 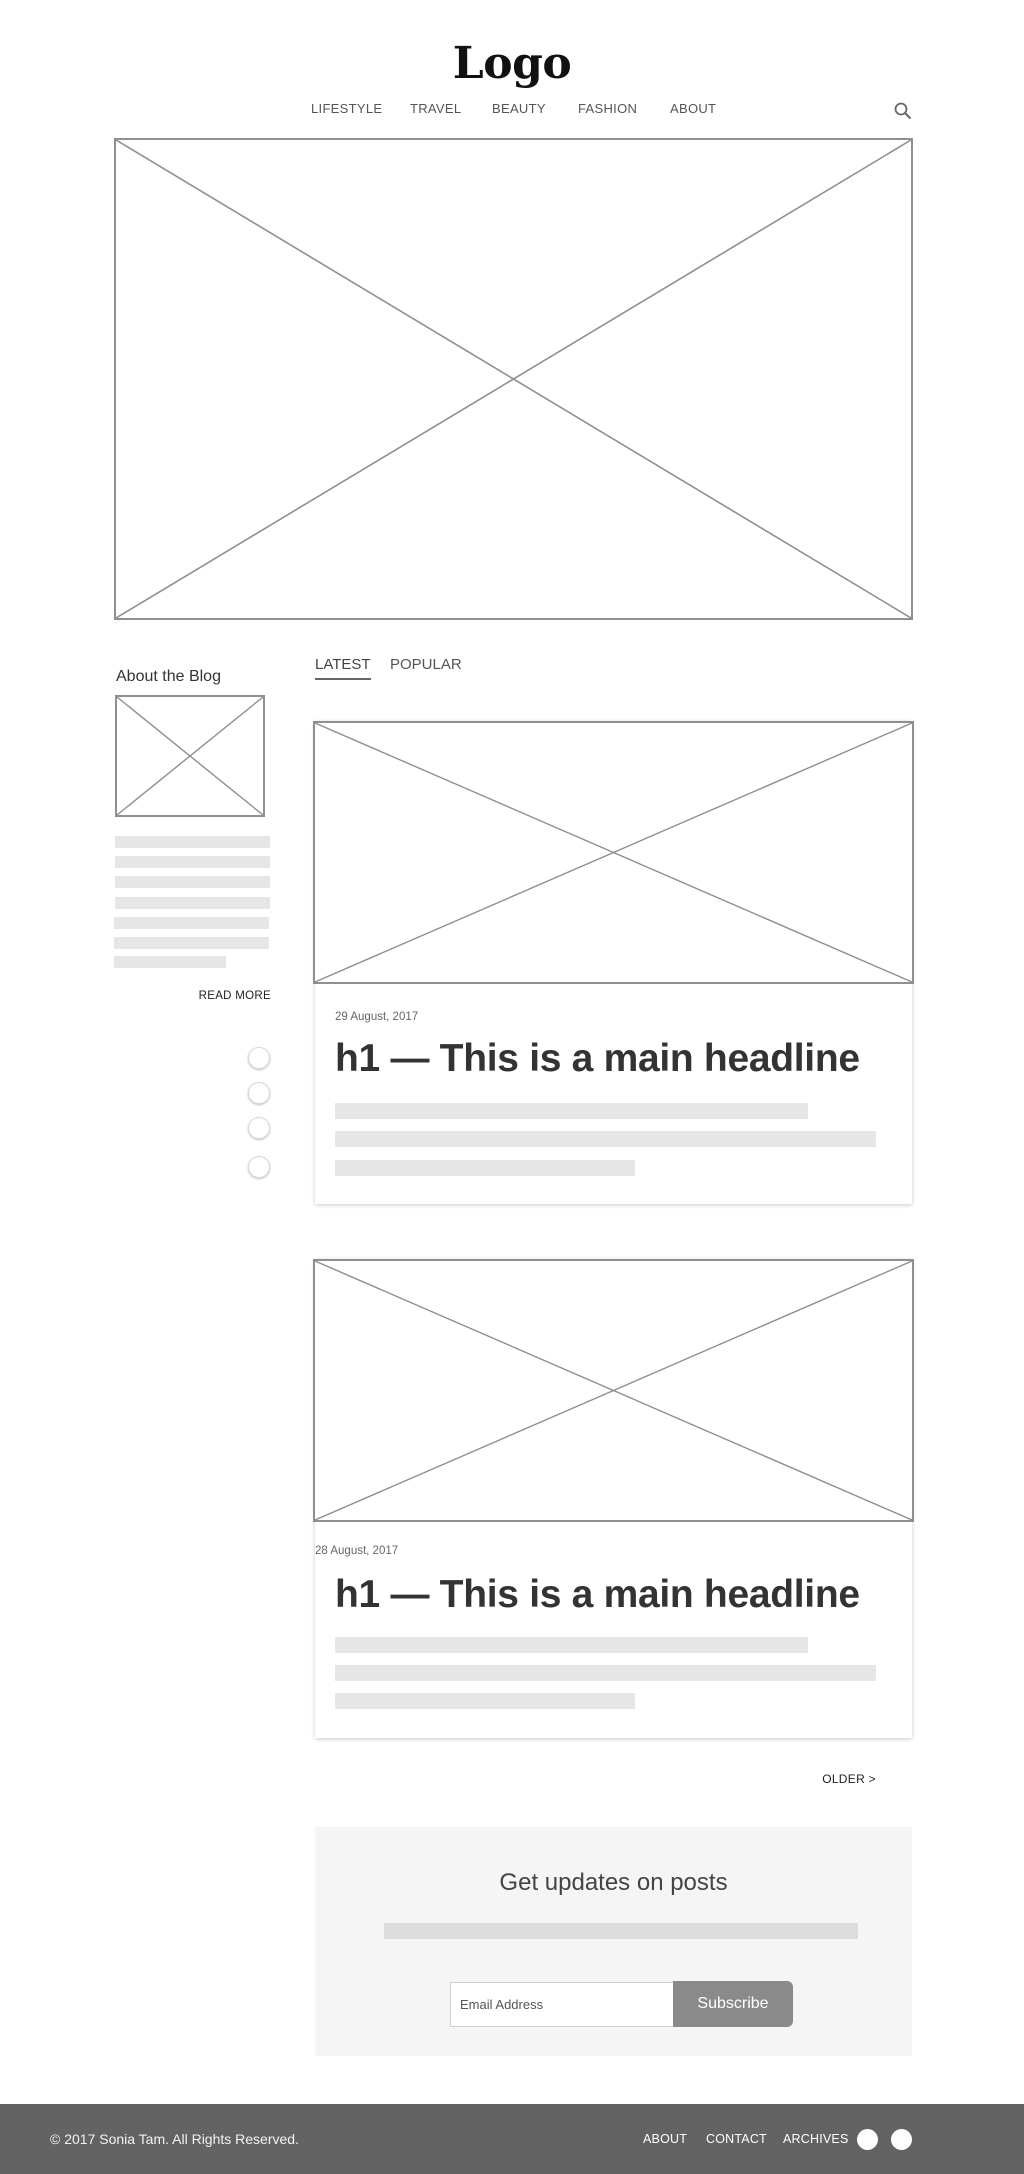 I want to click on newsletter-title: Get updates on posts, so click(x=613, y=1882).